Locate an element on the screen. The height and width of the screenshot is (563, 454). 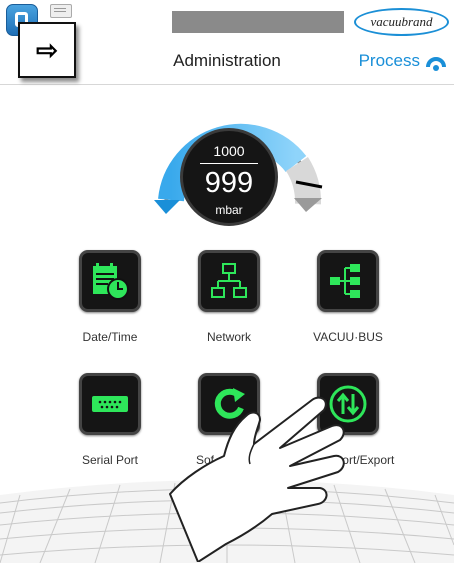
pointing-hand-icon is located at coordinates (257, 479).